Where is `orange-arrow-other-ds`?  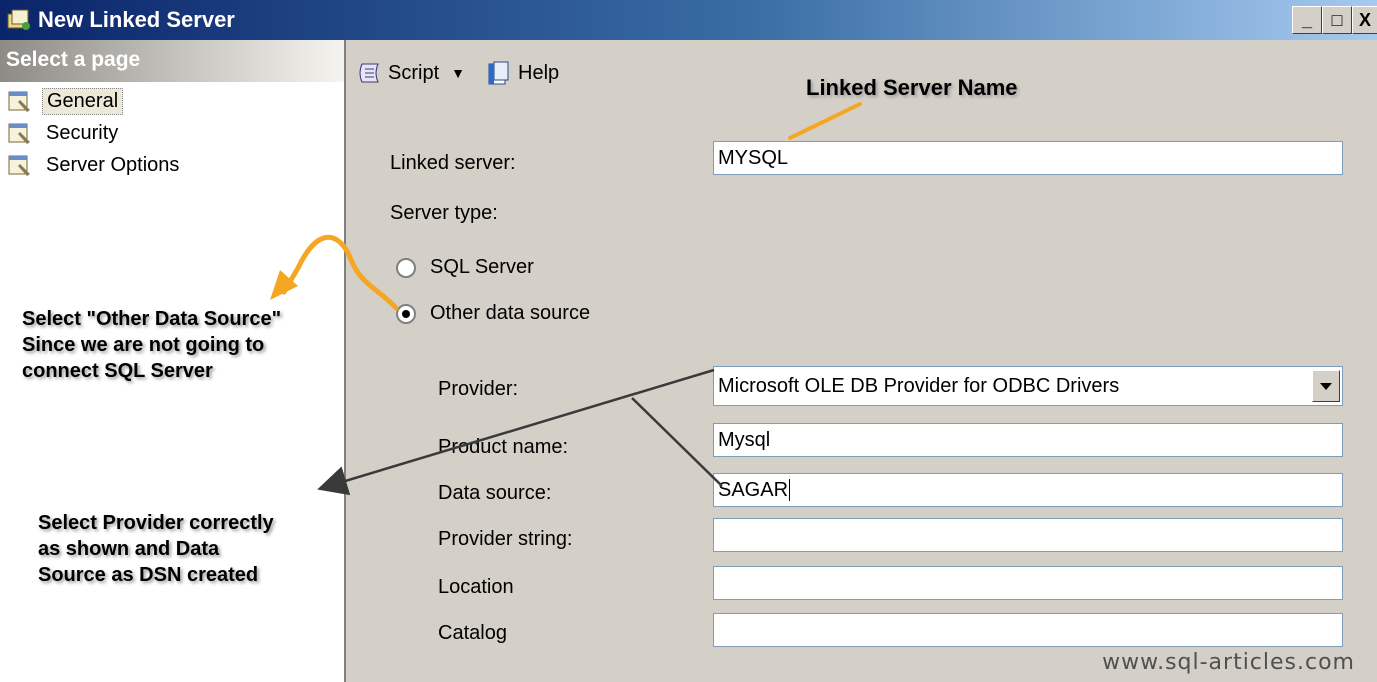 orange-arrow-other-ds is located at coordinates (340, 272).